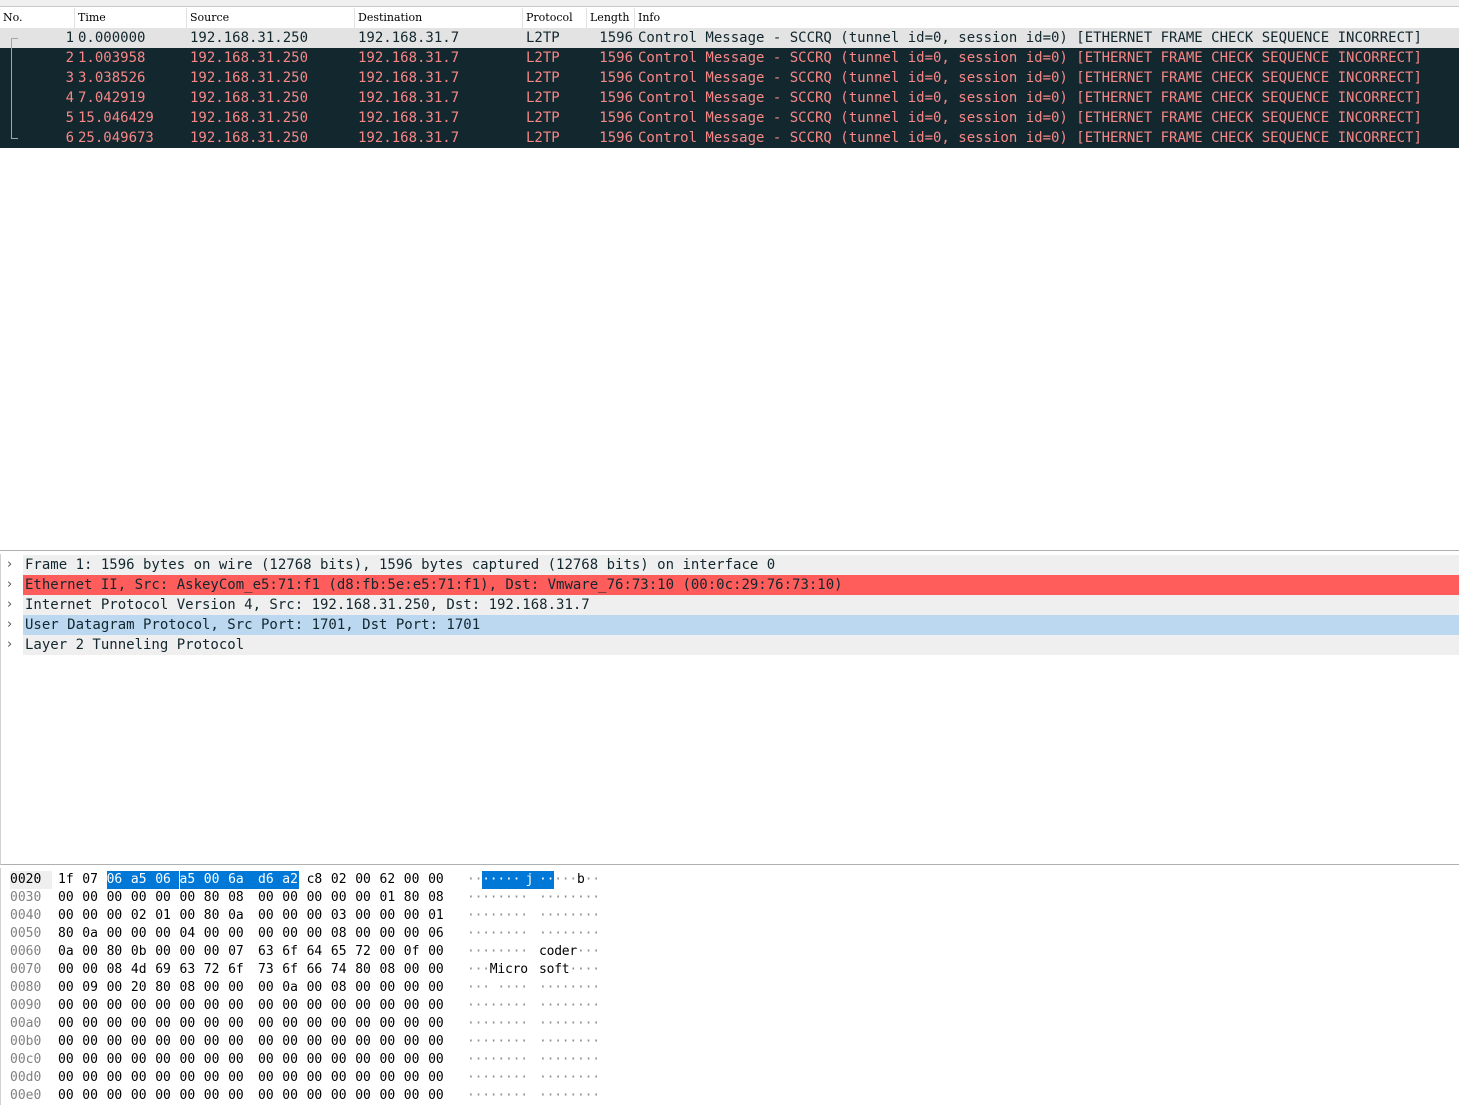 The height and width of the screenshot is (1105, 1459). I want to click on hex-byte: 08, so click(188, 988).